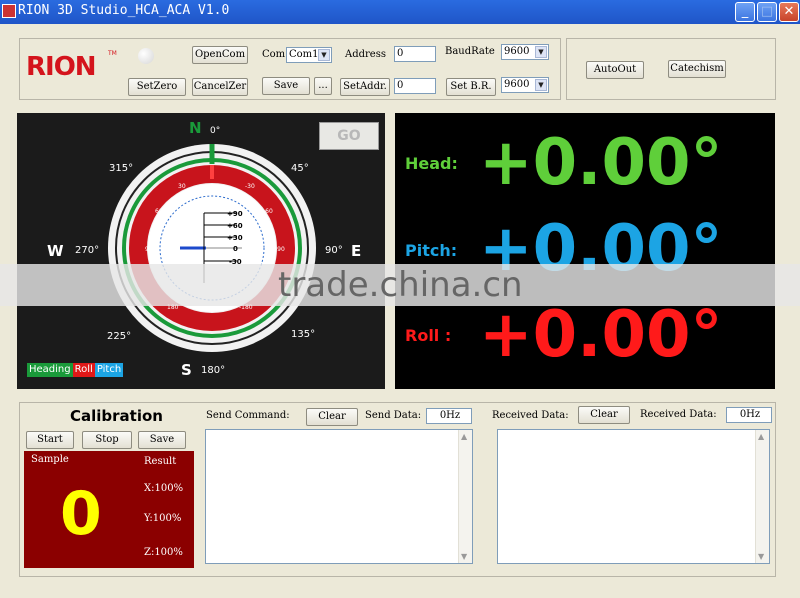 Image resolution: width=800 pixels, height=598 pixels. Describe the element at coordinates (112, 53) in the screenshot. I see `logo-trademark: TM` at that location.